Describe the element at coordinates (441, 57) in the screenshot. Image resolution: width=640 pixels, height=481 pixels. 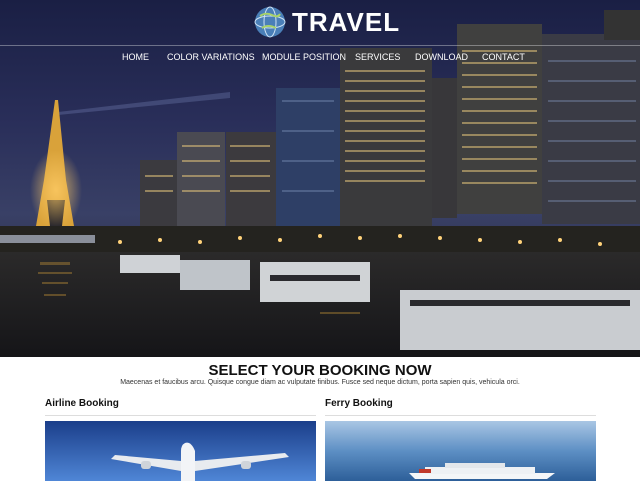
I see `nav-download: DOWNLOAD` at that location.